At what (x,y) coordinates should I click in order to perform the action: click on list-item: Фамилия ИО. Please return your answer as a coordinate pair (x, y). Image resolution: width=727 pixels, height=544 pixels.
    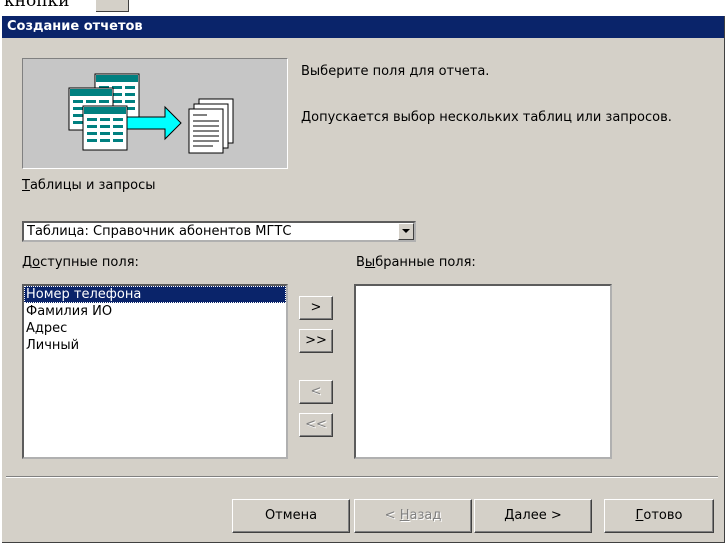
    Looking at the image, I should click on (155, 311).